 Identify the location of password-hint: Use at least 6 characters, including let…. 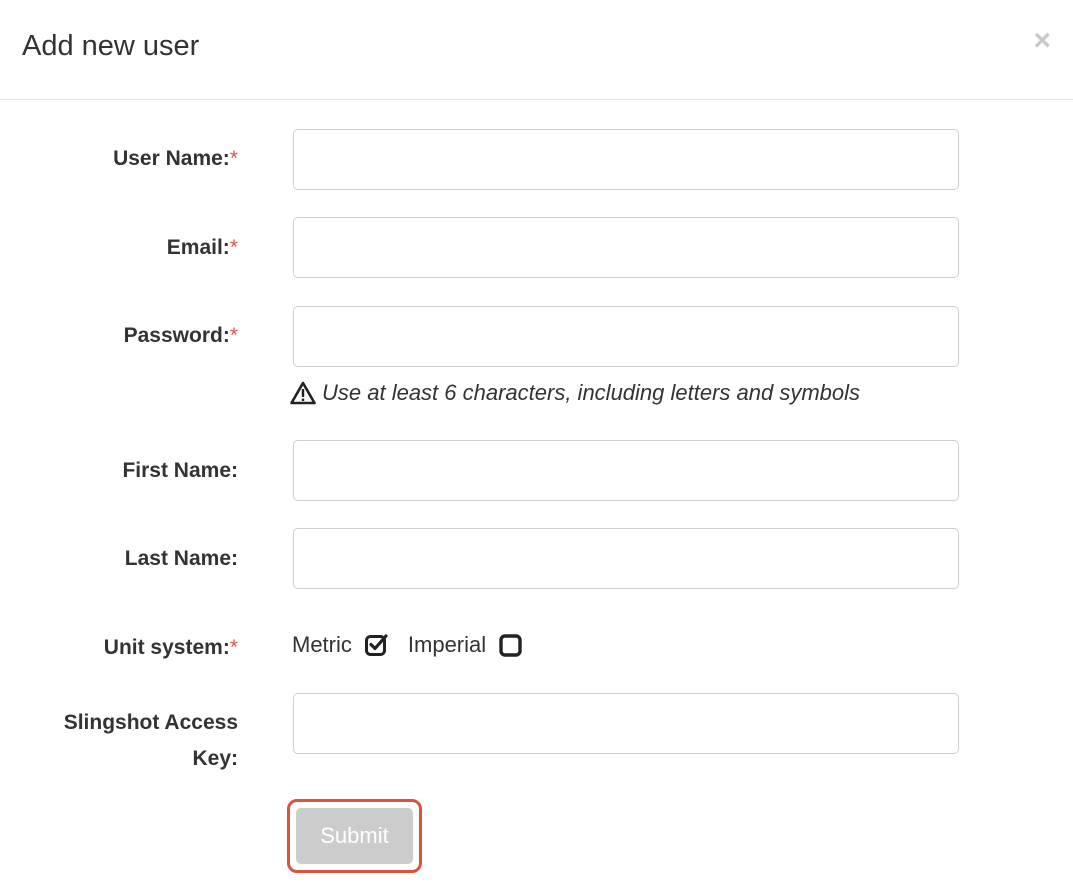
(575, 393).